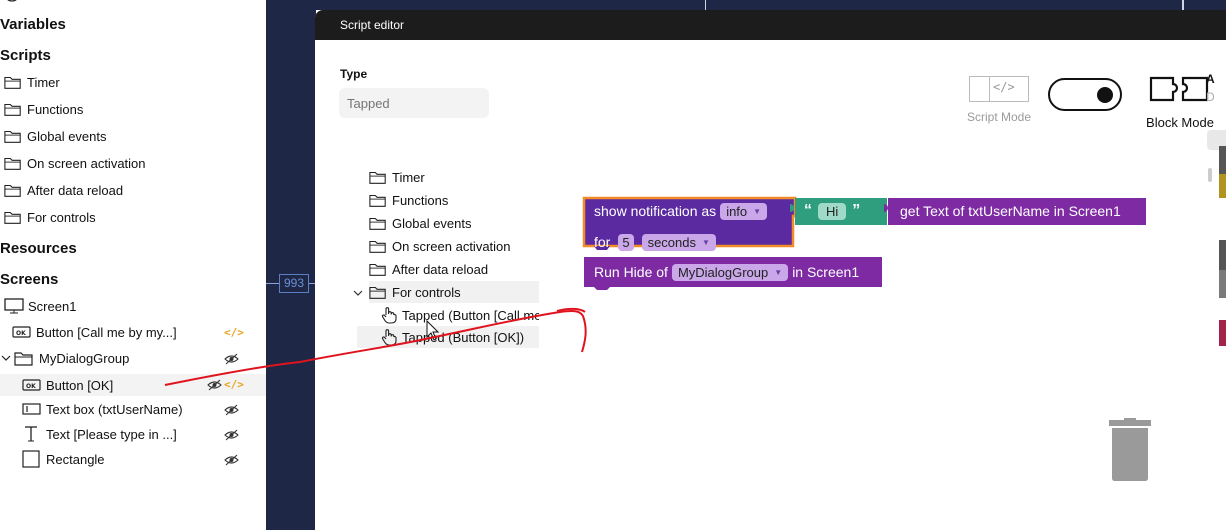 This screenshot has height=530, width=1226. I want to click on run-target-dropdown: MyDialogGroup ▼, so click(730, 272).